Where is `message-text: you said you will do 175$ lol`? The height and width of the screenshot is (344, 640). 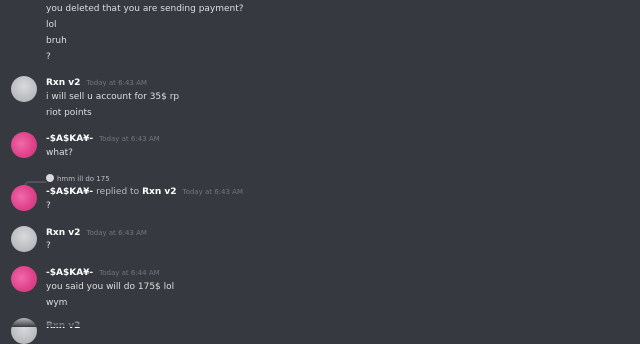 message-text: you said you will do 175$ lol is located at coordinates (110, 287).